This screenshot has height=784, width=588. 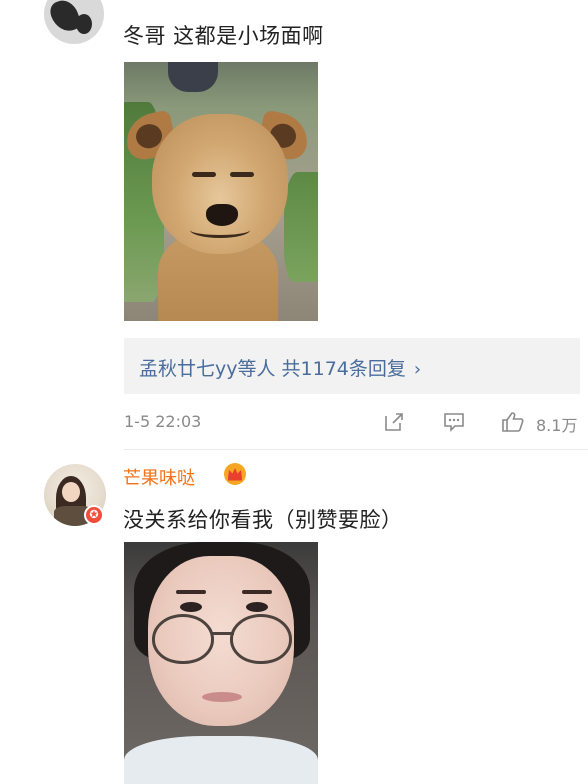 I want to click on timestamp: 1-5 22:03, so click(x=163, y=421).